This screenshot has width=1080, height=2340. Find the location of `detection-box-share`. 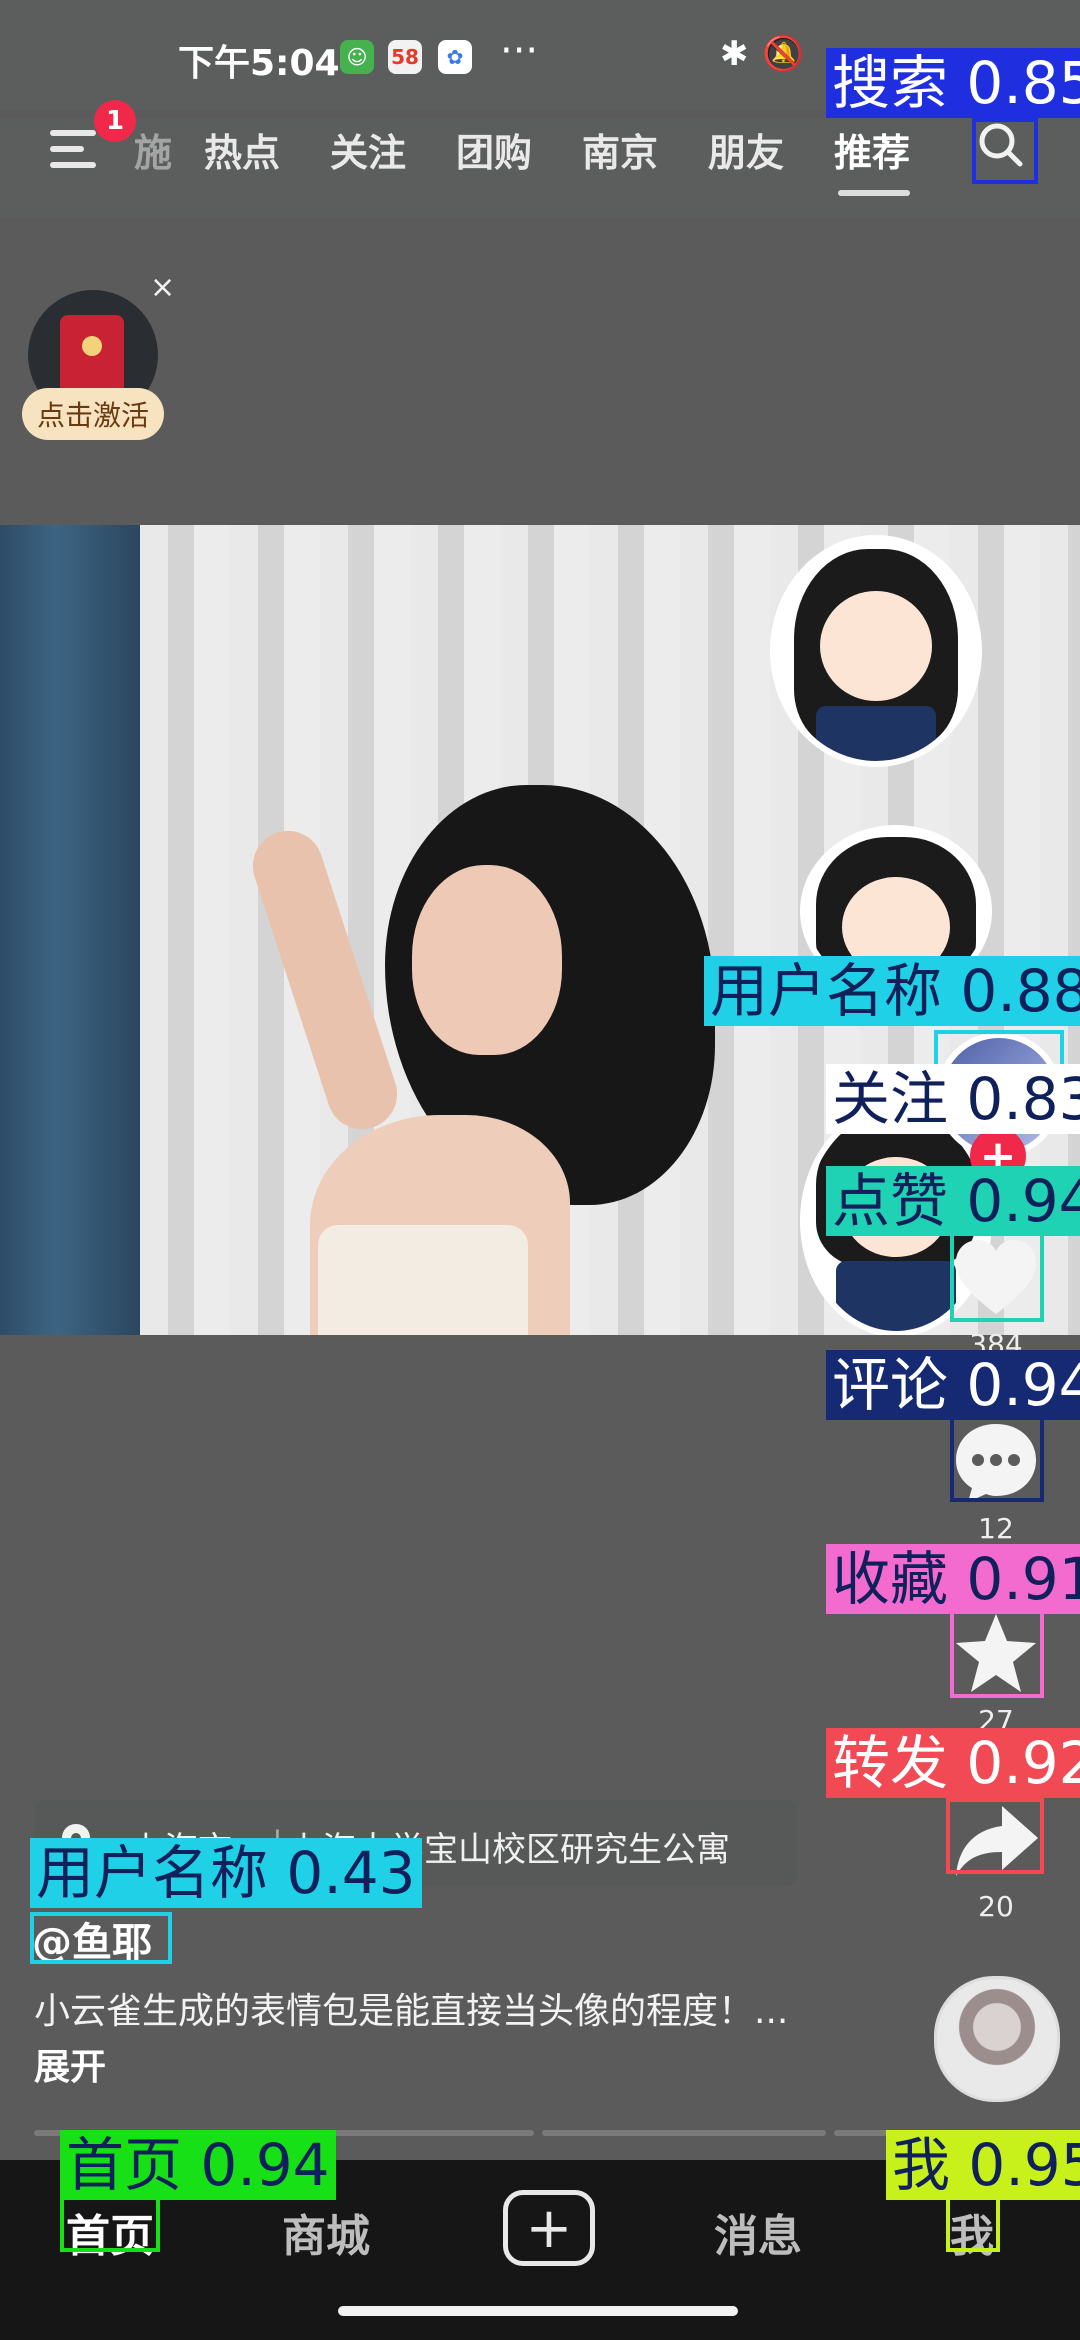

detection-box-share is located at coordinates (995, 1836).